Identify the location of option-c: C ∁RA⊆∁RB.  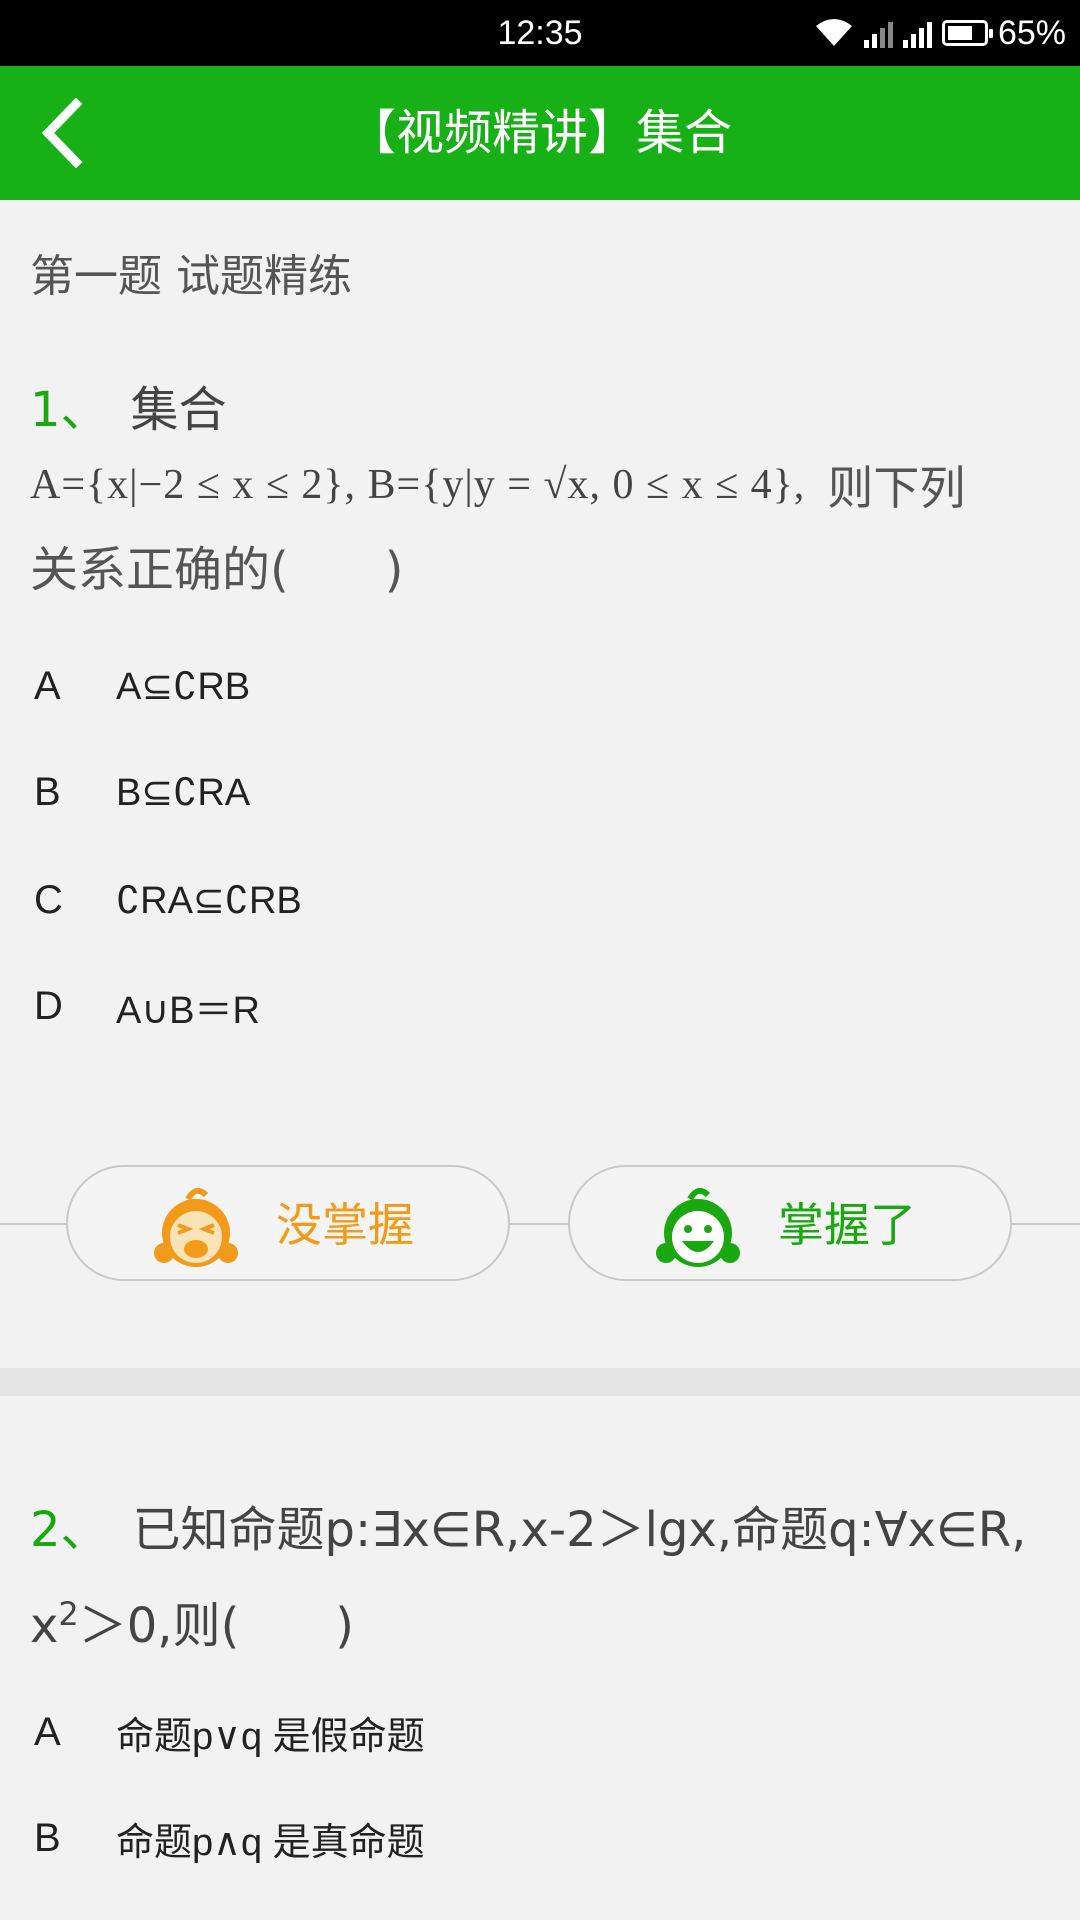
(534, 900).